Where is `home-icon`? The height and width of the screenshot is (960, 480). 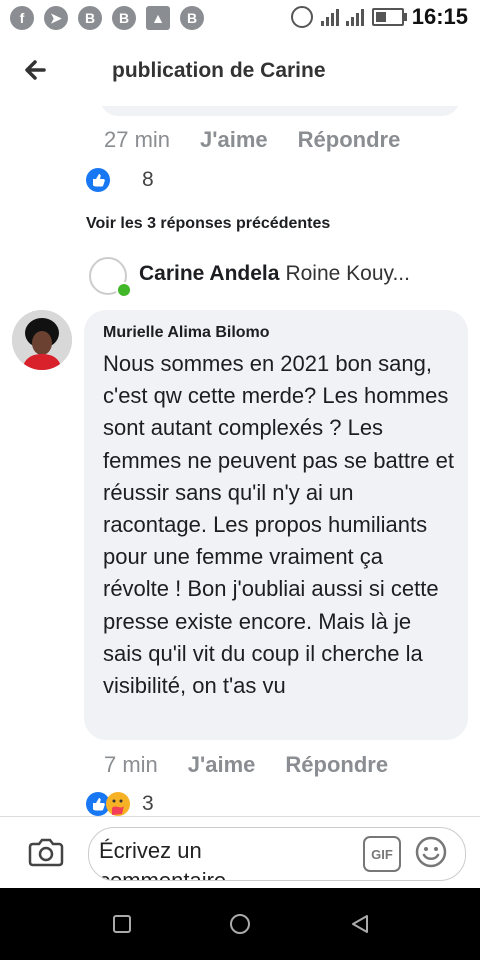
home-icon is located at coordinates (240, 924).